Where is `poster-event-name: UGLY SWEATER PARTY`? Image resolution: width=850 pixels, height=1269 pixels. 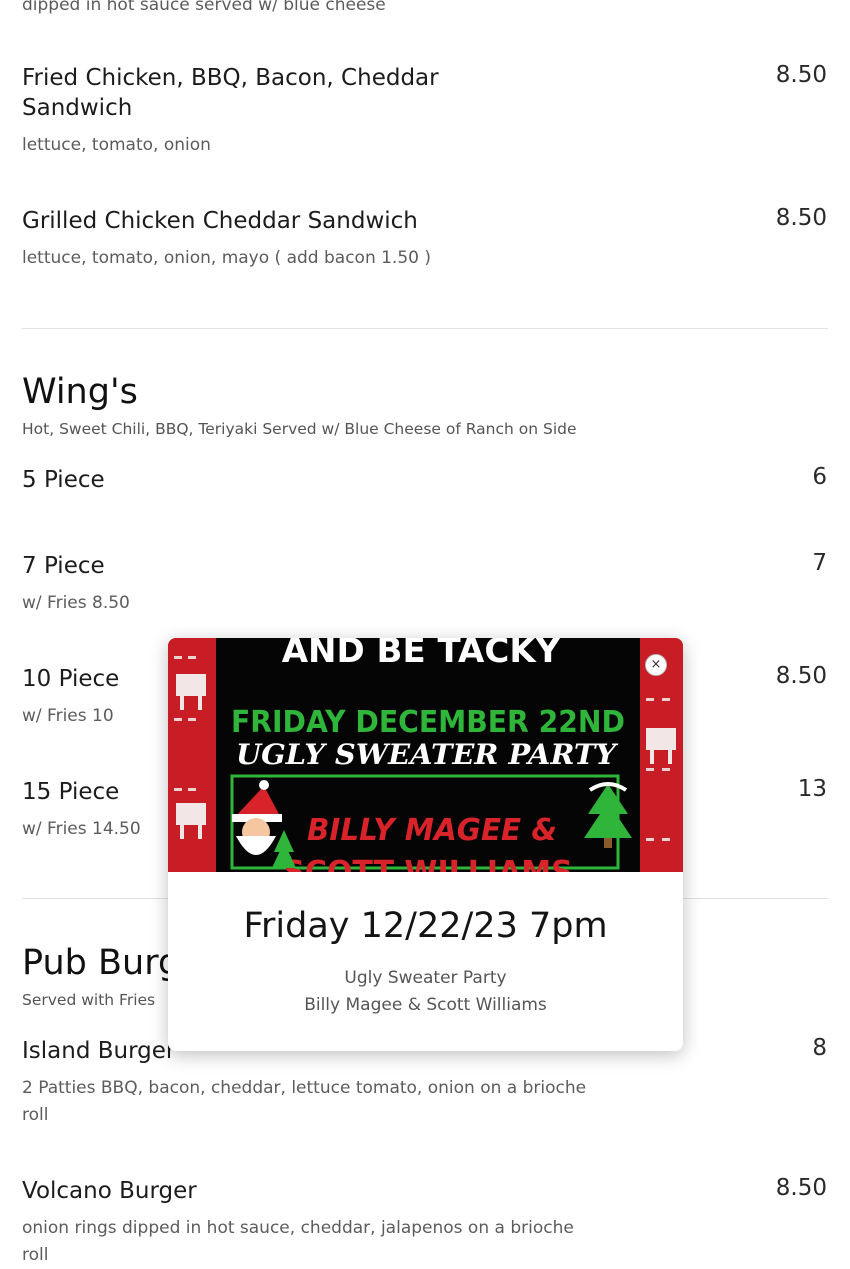
poster-event-name: UGLY SWEATER PARTY is located at coordinates (427, 754).